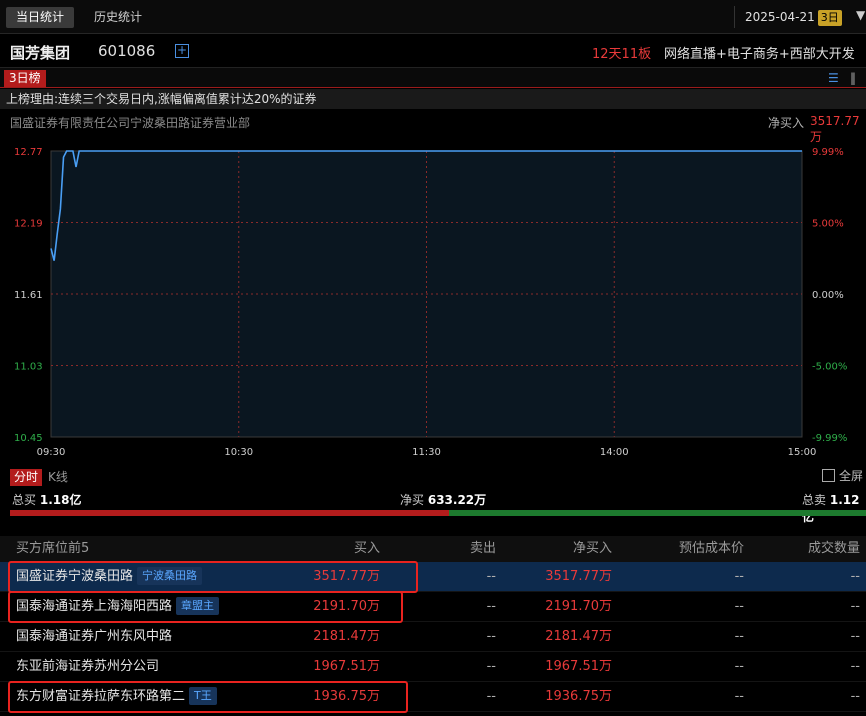 The image size is (866, 716). Describe the element at coordinates (28, 438) in the screenshot. I see `y-tick-label: 10.45` at that location.